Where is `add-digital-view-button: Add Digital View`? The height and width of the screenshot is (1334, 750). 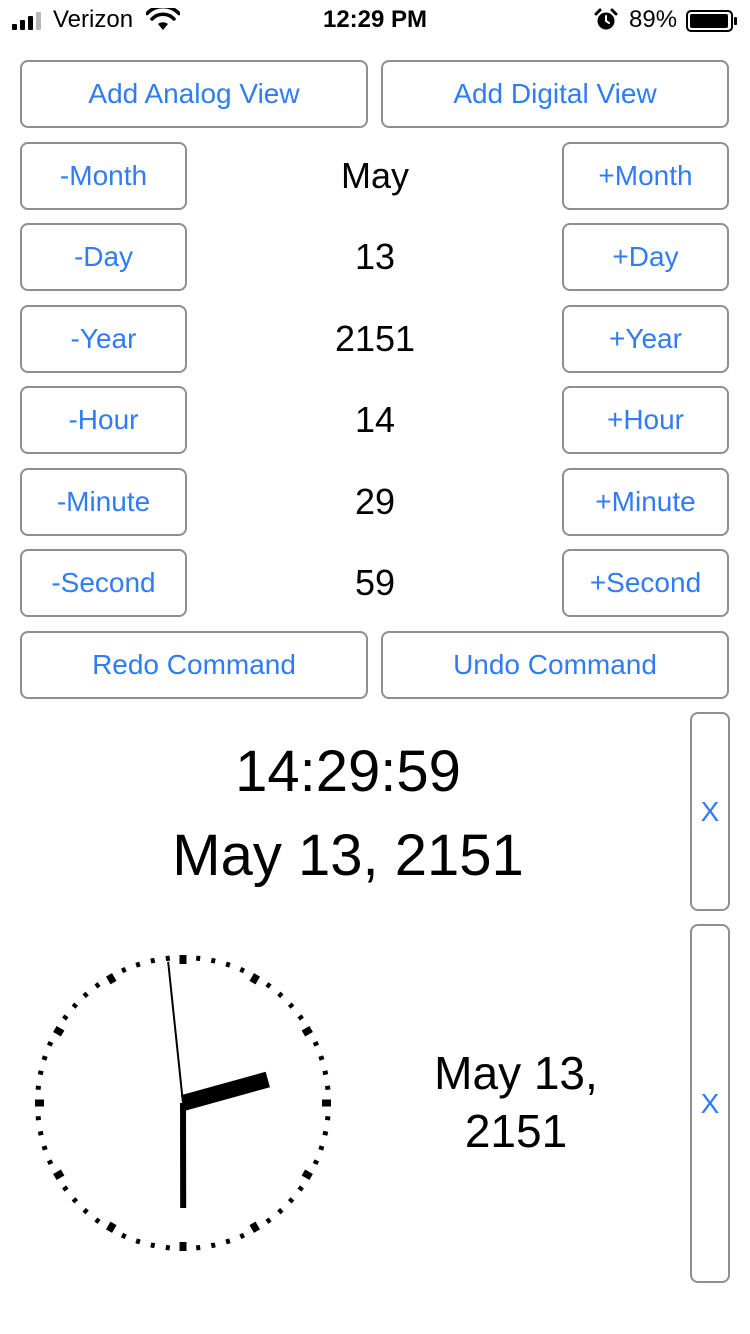
add-digital-view-button: Add Digital View is located at coordinates (555, 94).